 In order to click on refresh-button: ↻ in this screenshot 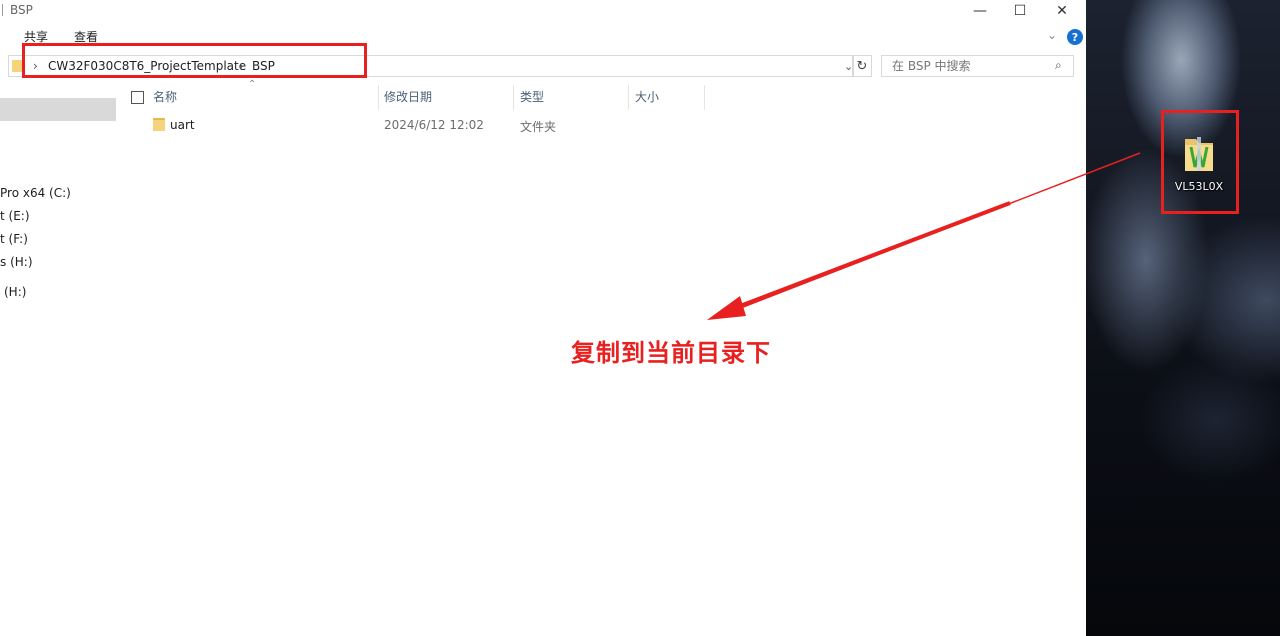, I will do `click(862, 66)`.